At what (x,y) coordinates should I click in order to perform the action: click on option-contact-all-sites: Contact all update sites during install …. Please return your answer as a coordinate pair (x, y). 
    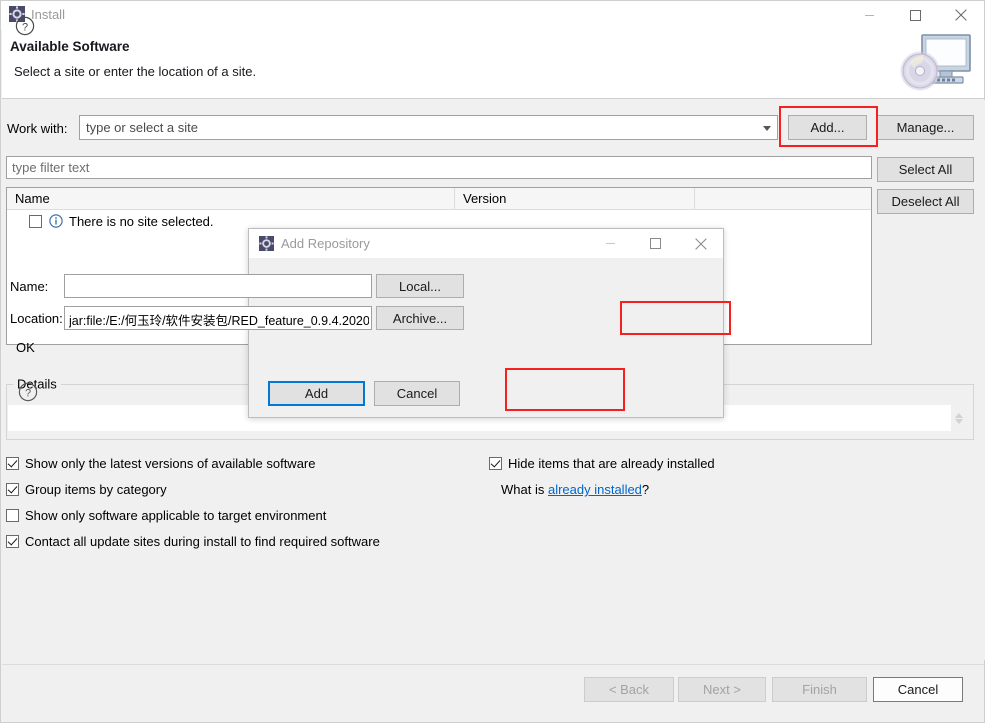
    Looking at the image, I should click on (193, 541).